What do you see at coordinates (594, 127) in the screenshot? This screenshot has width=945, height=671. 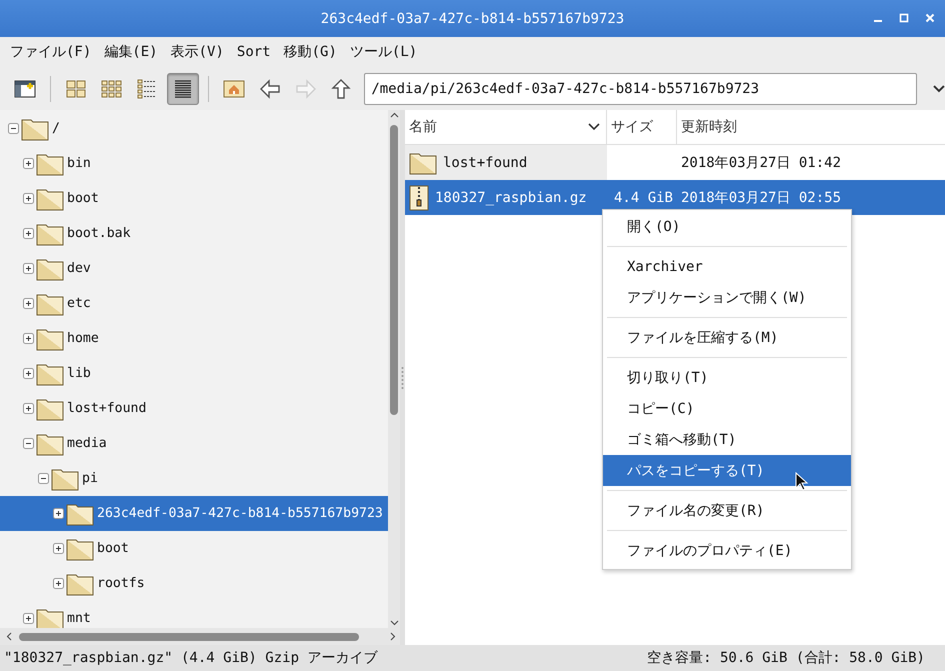 I see `sort-caret-icon` at bounding box center [594, 127].